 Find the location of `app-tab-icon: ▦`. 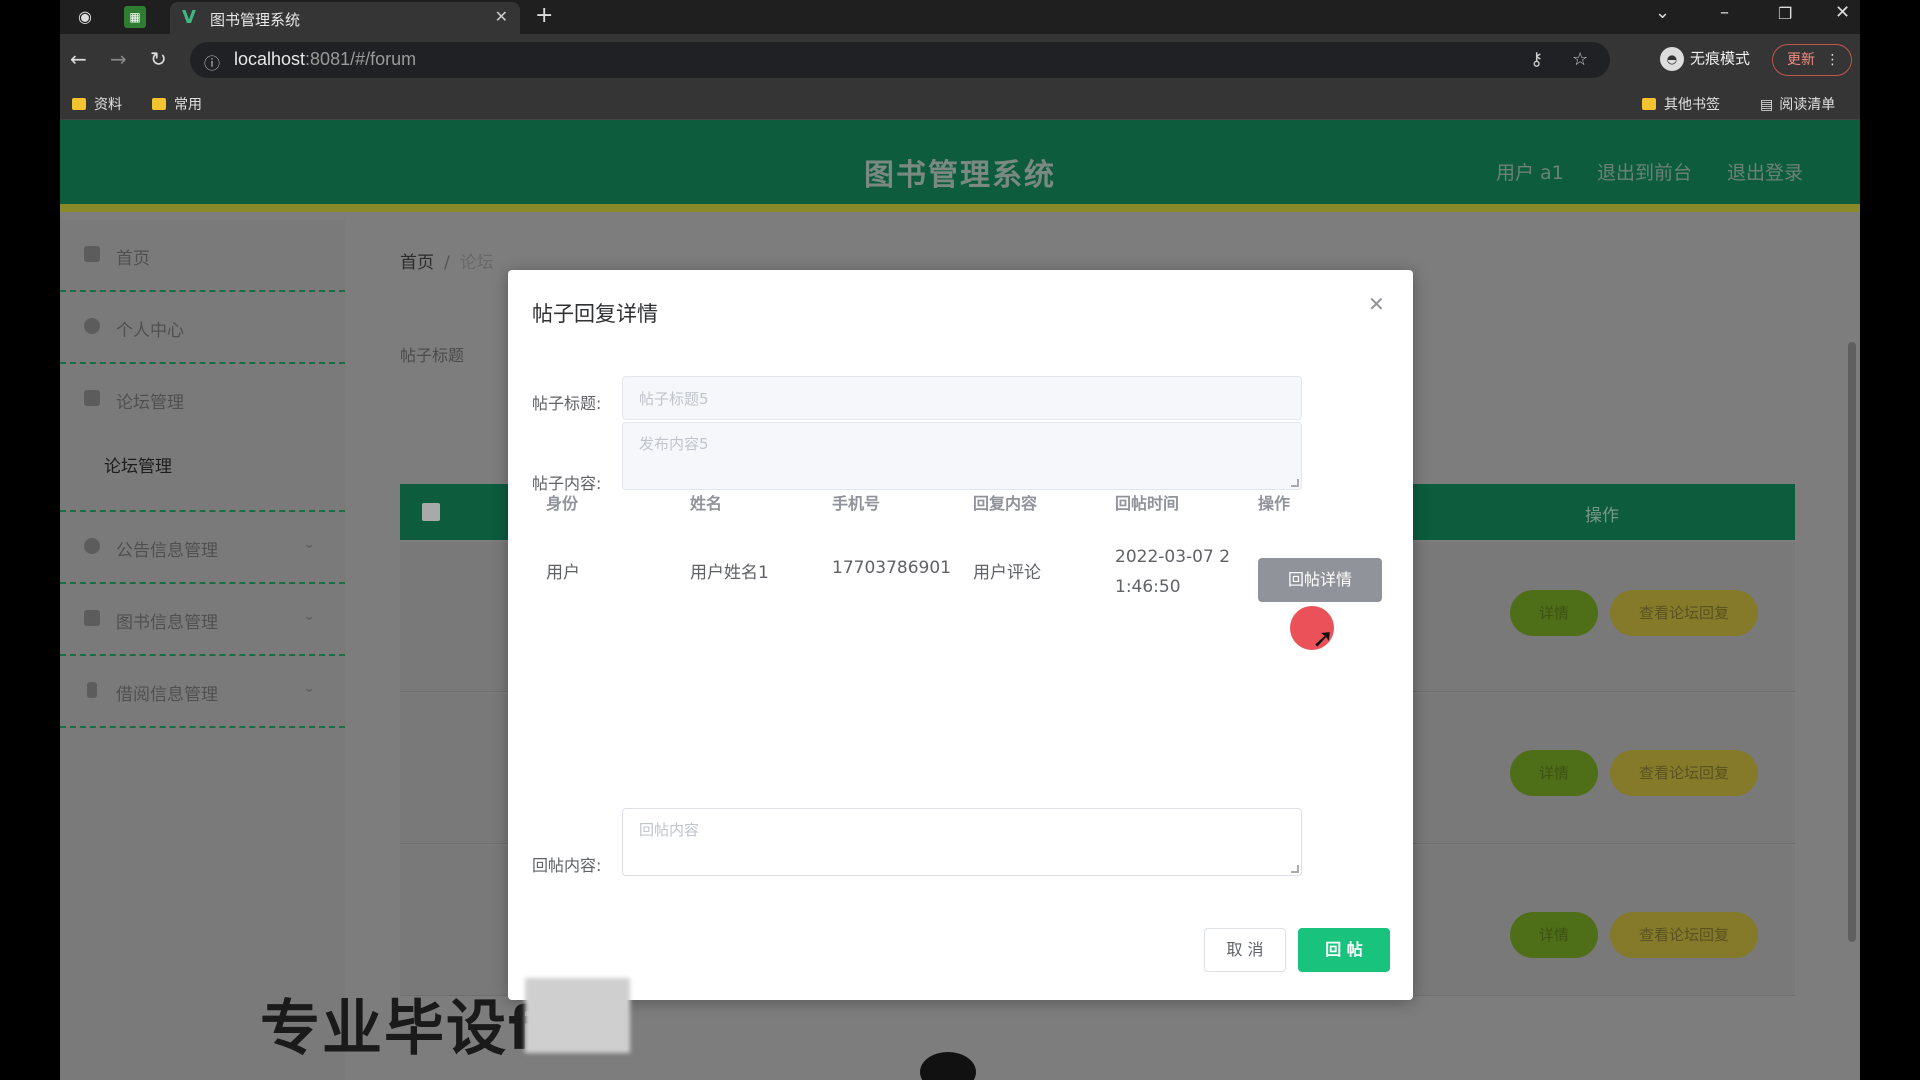

app-tab-icon: ▦ is located at coordinates (135, 17).